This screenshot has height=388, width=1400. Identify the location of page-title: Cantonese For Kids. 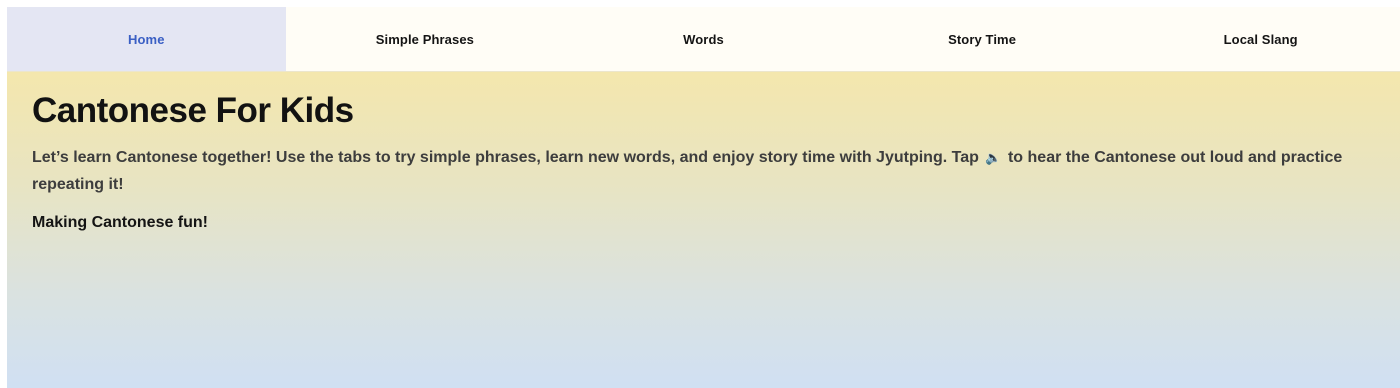
(193, 110).